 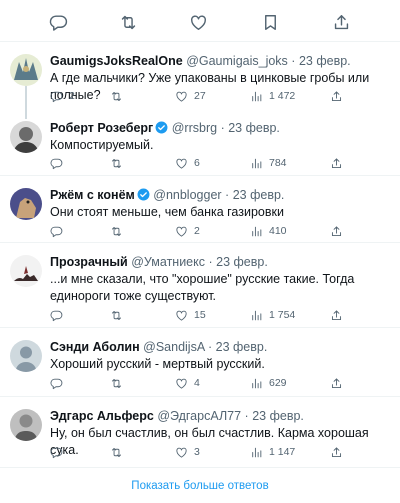 What do you see at coordinates (187, 195) in the screenshot?
I see `author-handle: @nnblogger` at bounding box center [187, 195].